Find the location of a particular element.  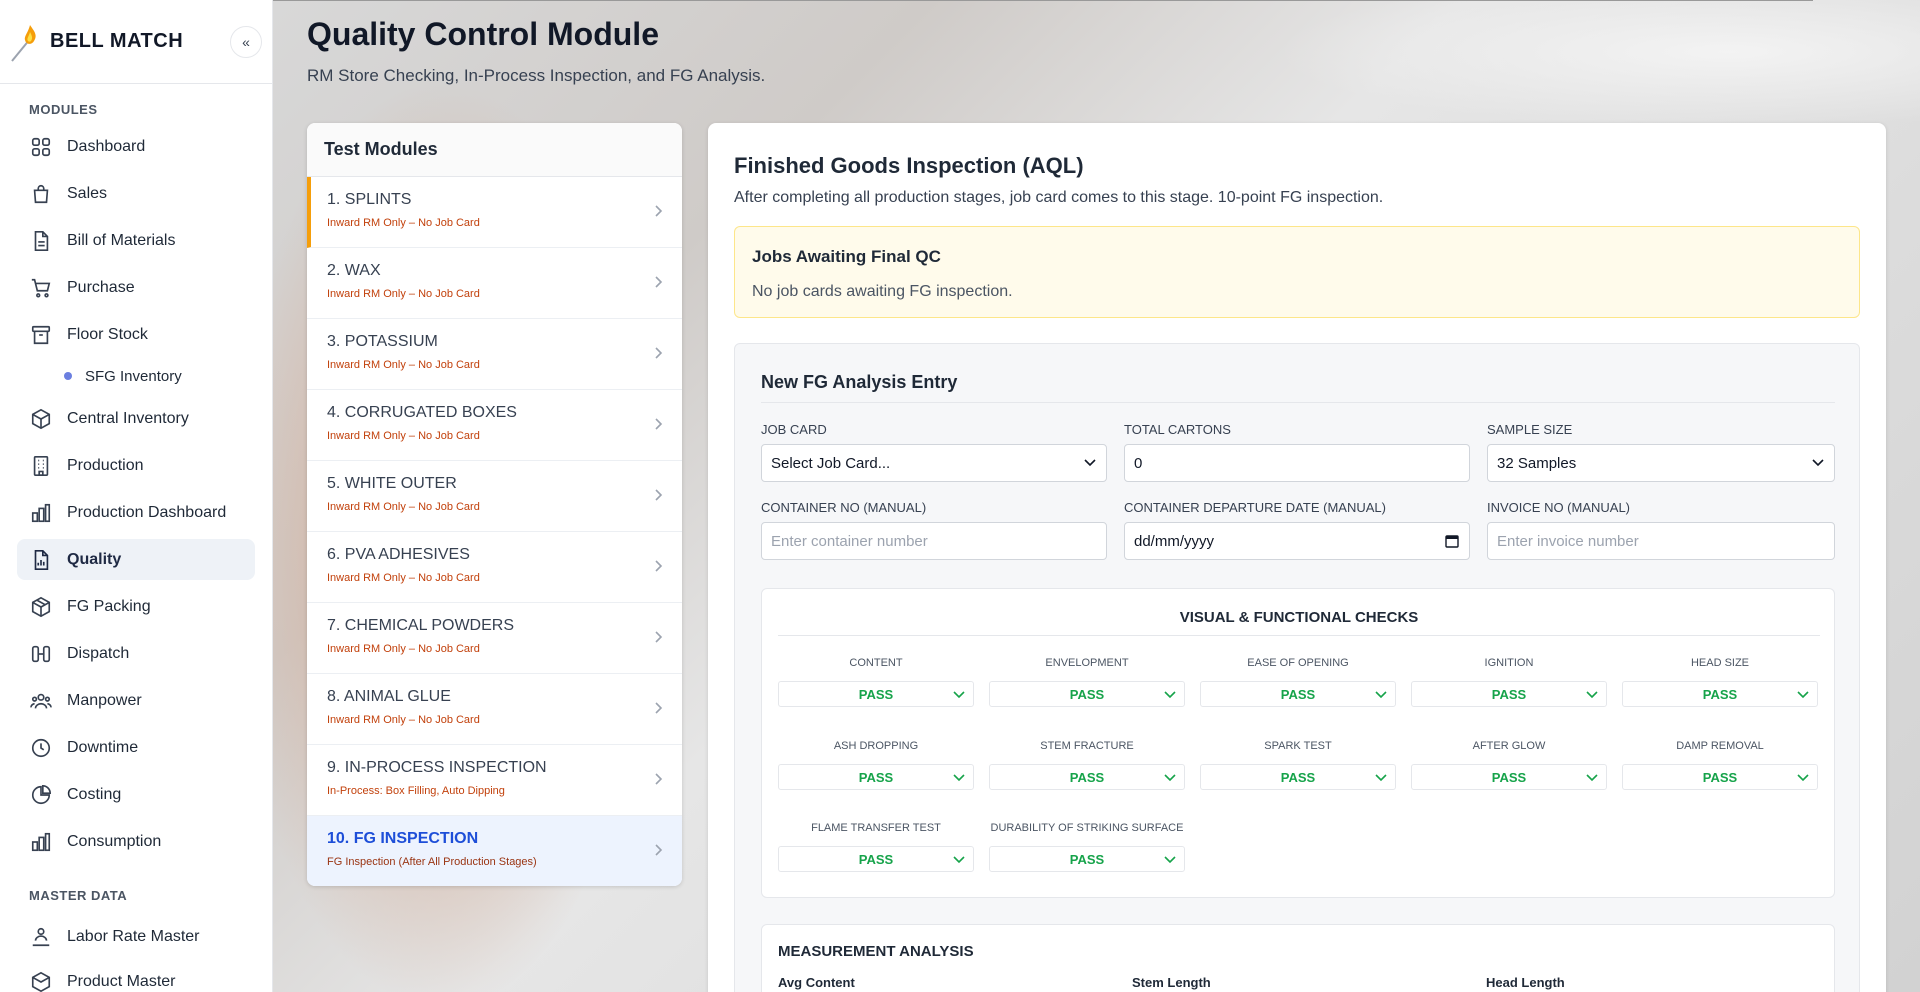

entry-title: New FG Analysis Entry is located at coordinates (859, 382).